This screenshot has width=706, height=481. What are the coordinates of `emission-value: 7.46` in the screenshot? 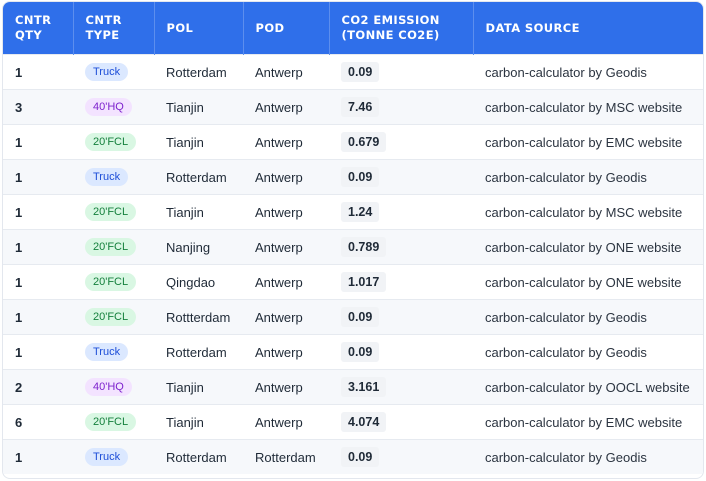 It's located at (360, 107).